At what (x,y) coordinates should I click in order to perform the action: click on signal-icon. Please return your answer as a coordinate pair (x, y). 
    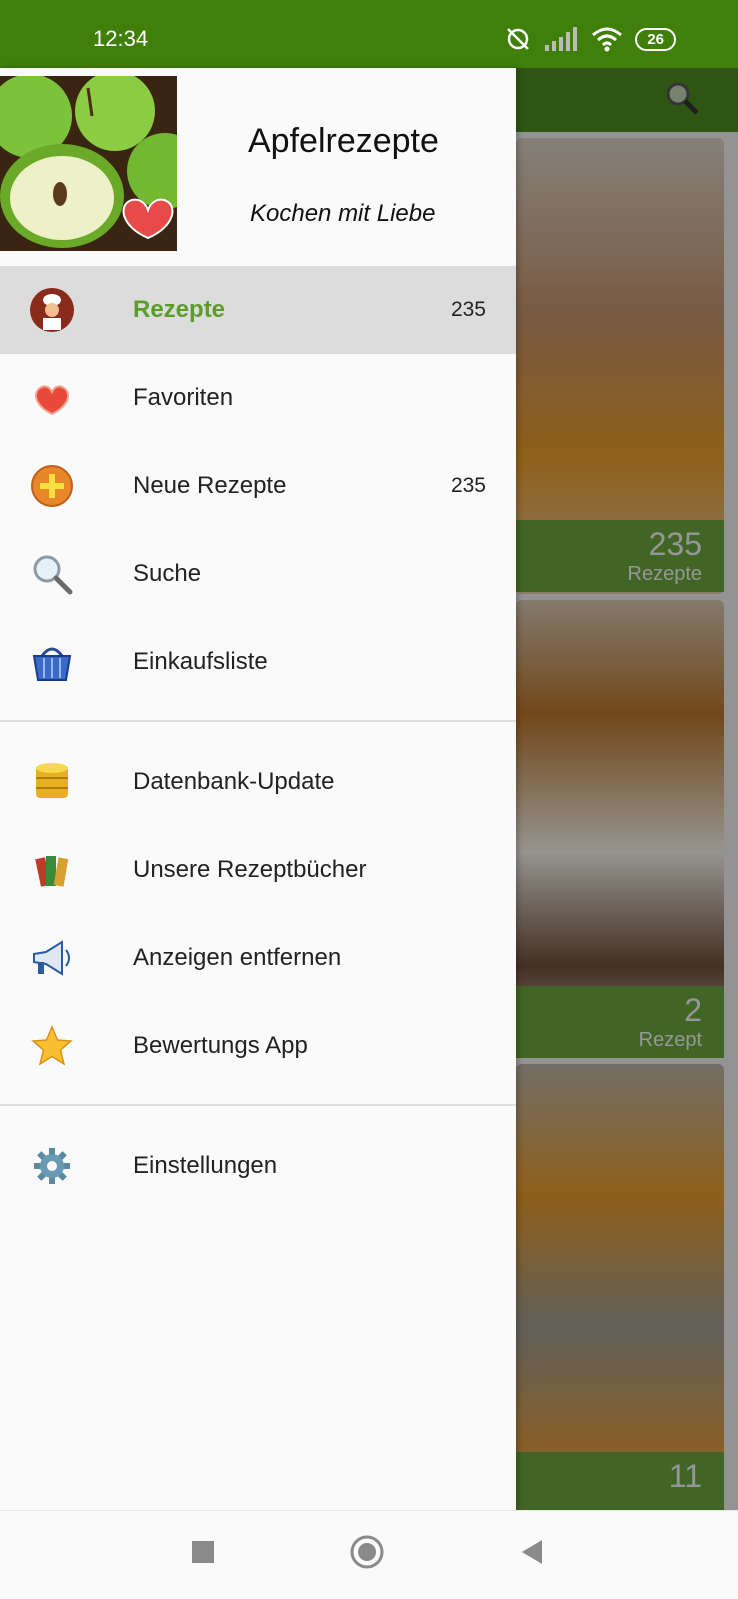
    Looking at the image, I should click on (561, 39).